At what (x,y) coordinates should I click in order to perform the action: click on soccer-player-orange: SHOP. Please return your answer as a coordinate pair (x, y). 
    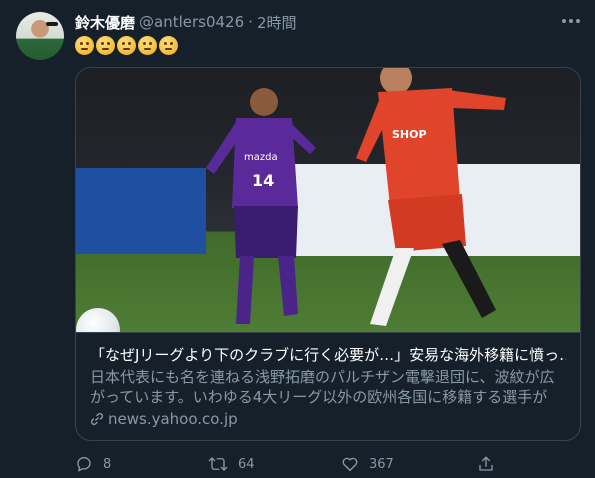
    Looking at the image, I should click on (431, 197).